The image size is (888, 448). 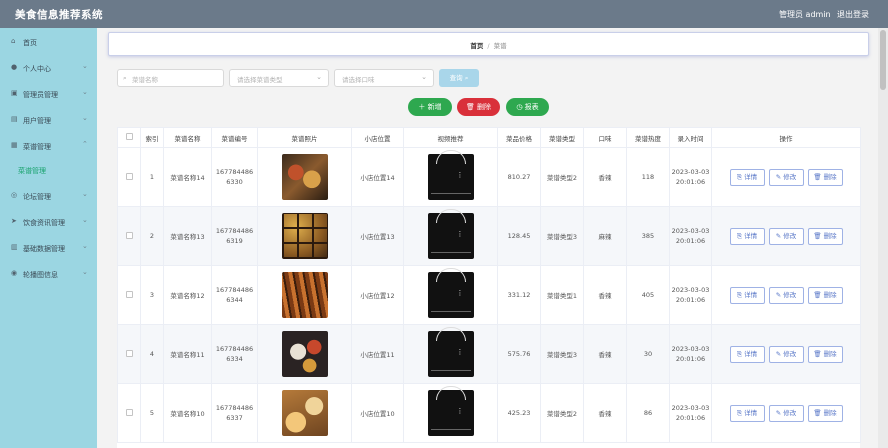 What do you see at coordinates (279, 78) in the screenshot?
I see `recipe-type-select: 请选择菜谱类型 ⌄` at bounding box center [279, 78].